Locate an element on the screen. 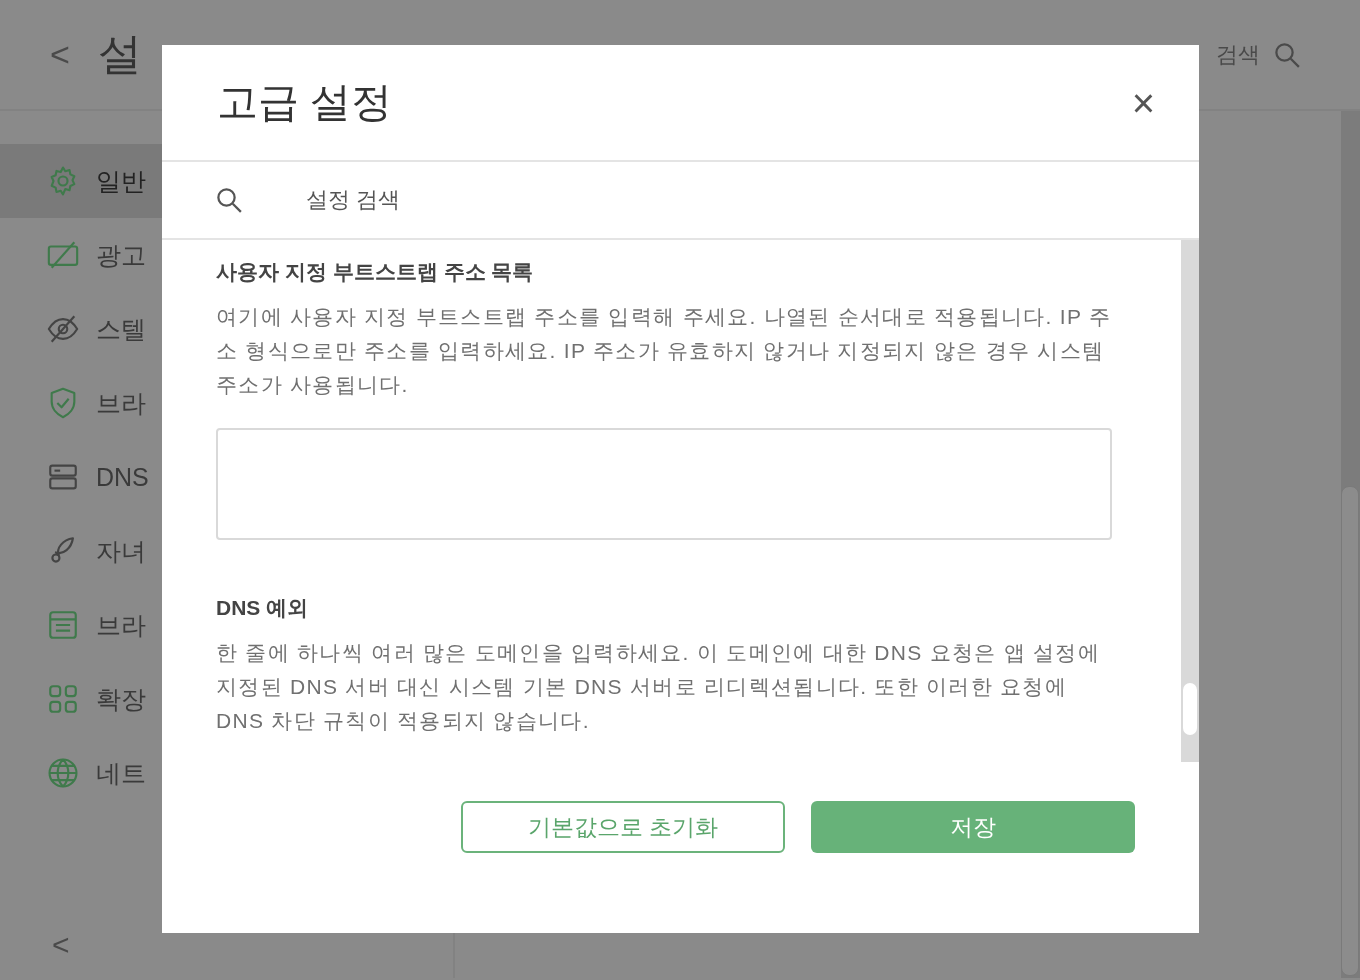 The image size is (1360, 980). section-description: 한 줄에 하나씩 여러 많은 도메인을 입력하세요. 이 도메인에 대한 DNS 요청은 앱 설정에 지정된 DNS 서버 대신 시스템 기본 DNS 서버로 리디렉션됩니다. 또한 이러한 요청에 DNS 차단 규칙이 적용되지 않습니다. is located at coordinates (659, 687).